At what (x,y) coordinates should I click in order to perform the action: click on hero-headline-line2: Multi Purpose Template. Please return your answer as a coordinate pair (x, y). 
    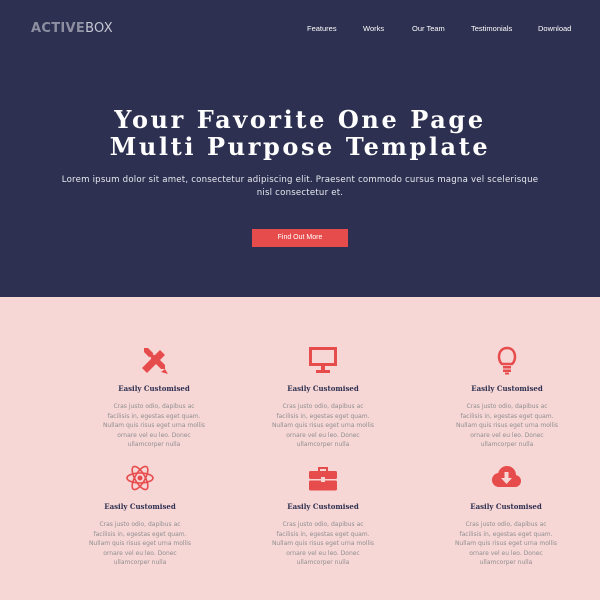
    Looking at the image, I should click on (300, 146).